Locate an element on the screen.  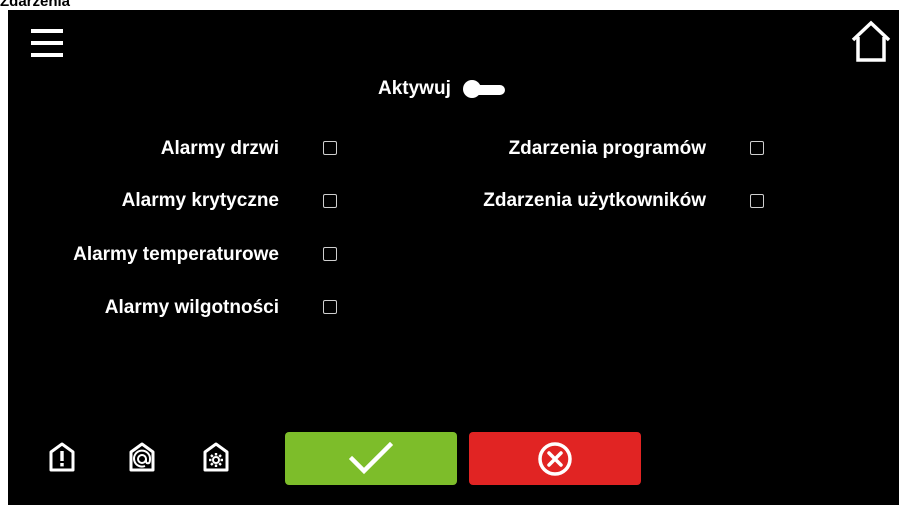
email-icon is located at coordinates (142, 457).